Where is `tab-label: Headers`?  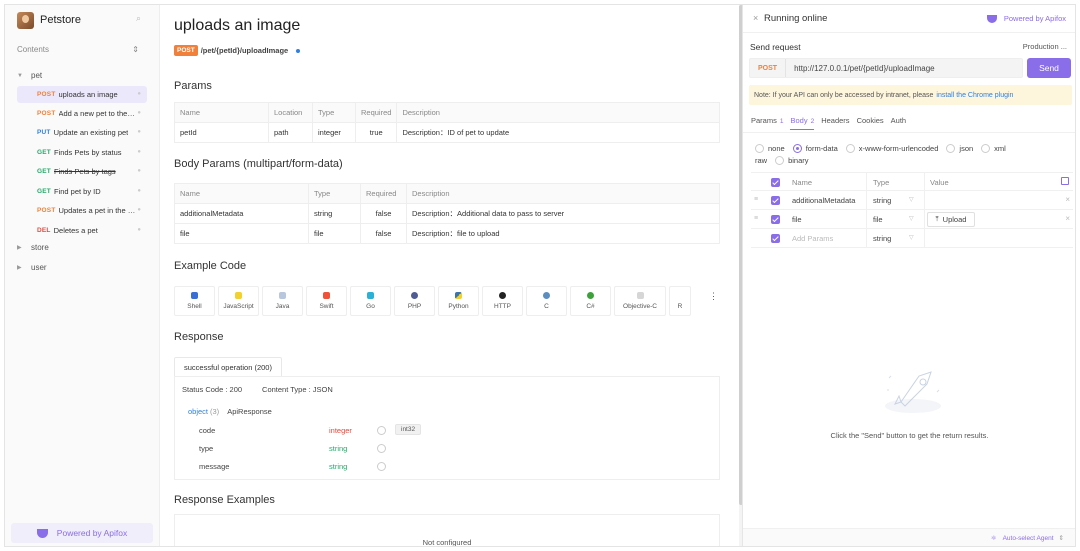
tab-label: Headers is located at coordinates (835, 120).